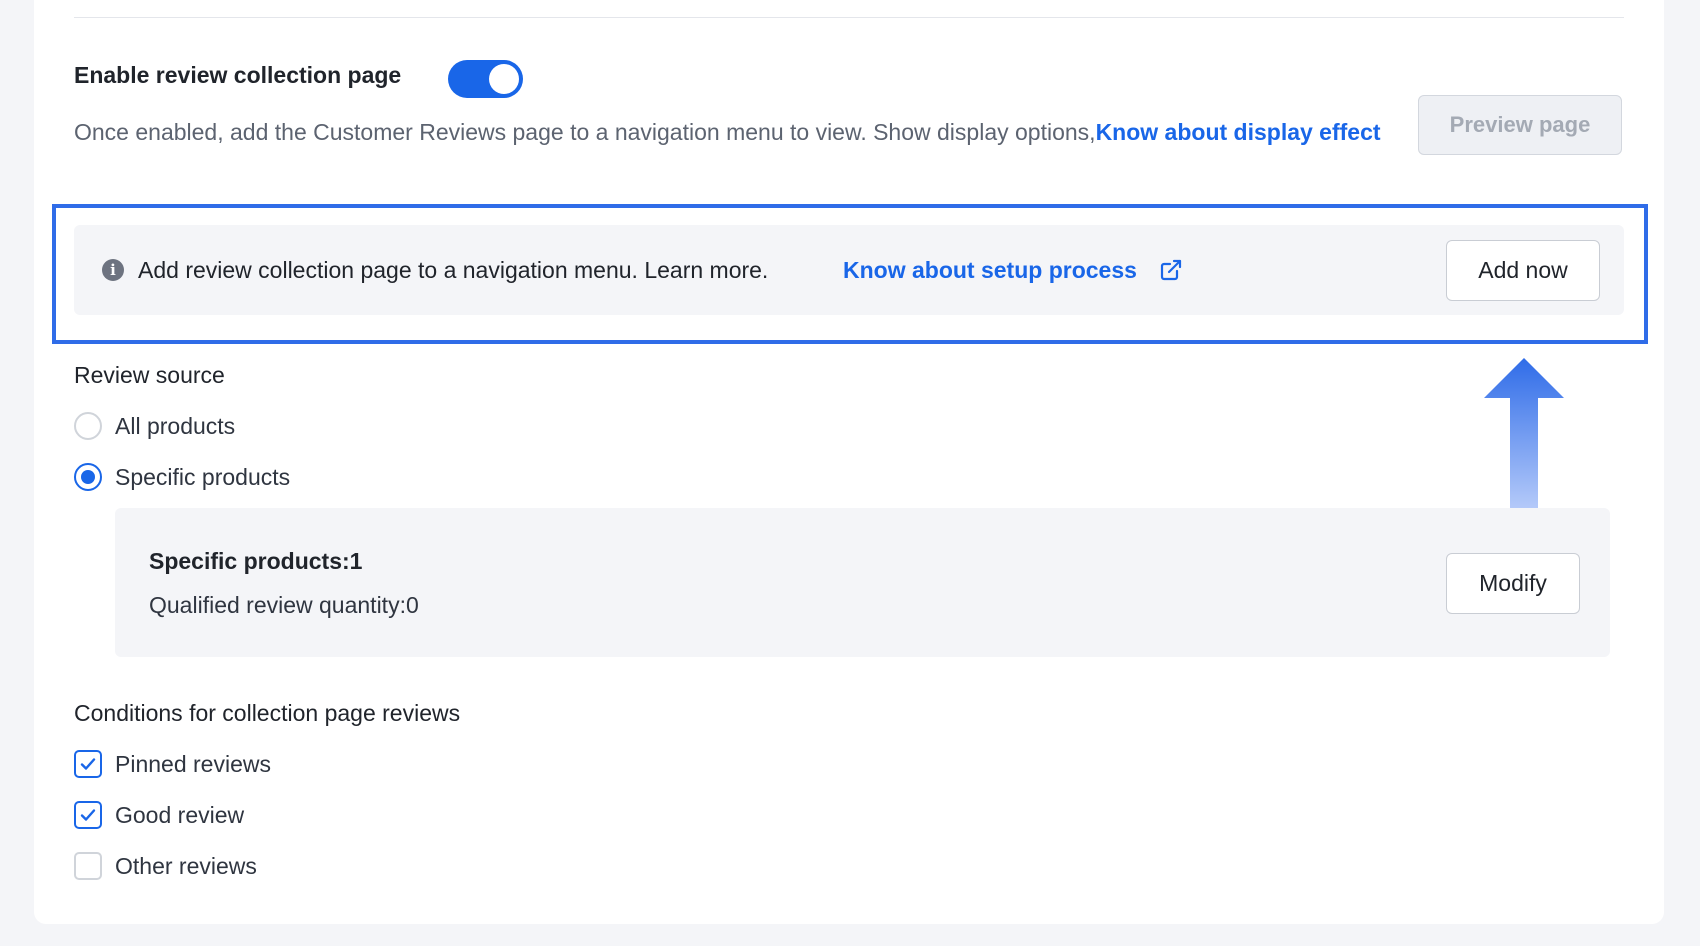 This screenshot has height=946, width=1700. Describe the element at coordinates (1520, 125) in the screenshot. I see `preview-page-button: Preview page` at that location.